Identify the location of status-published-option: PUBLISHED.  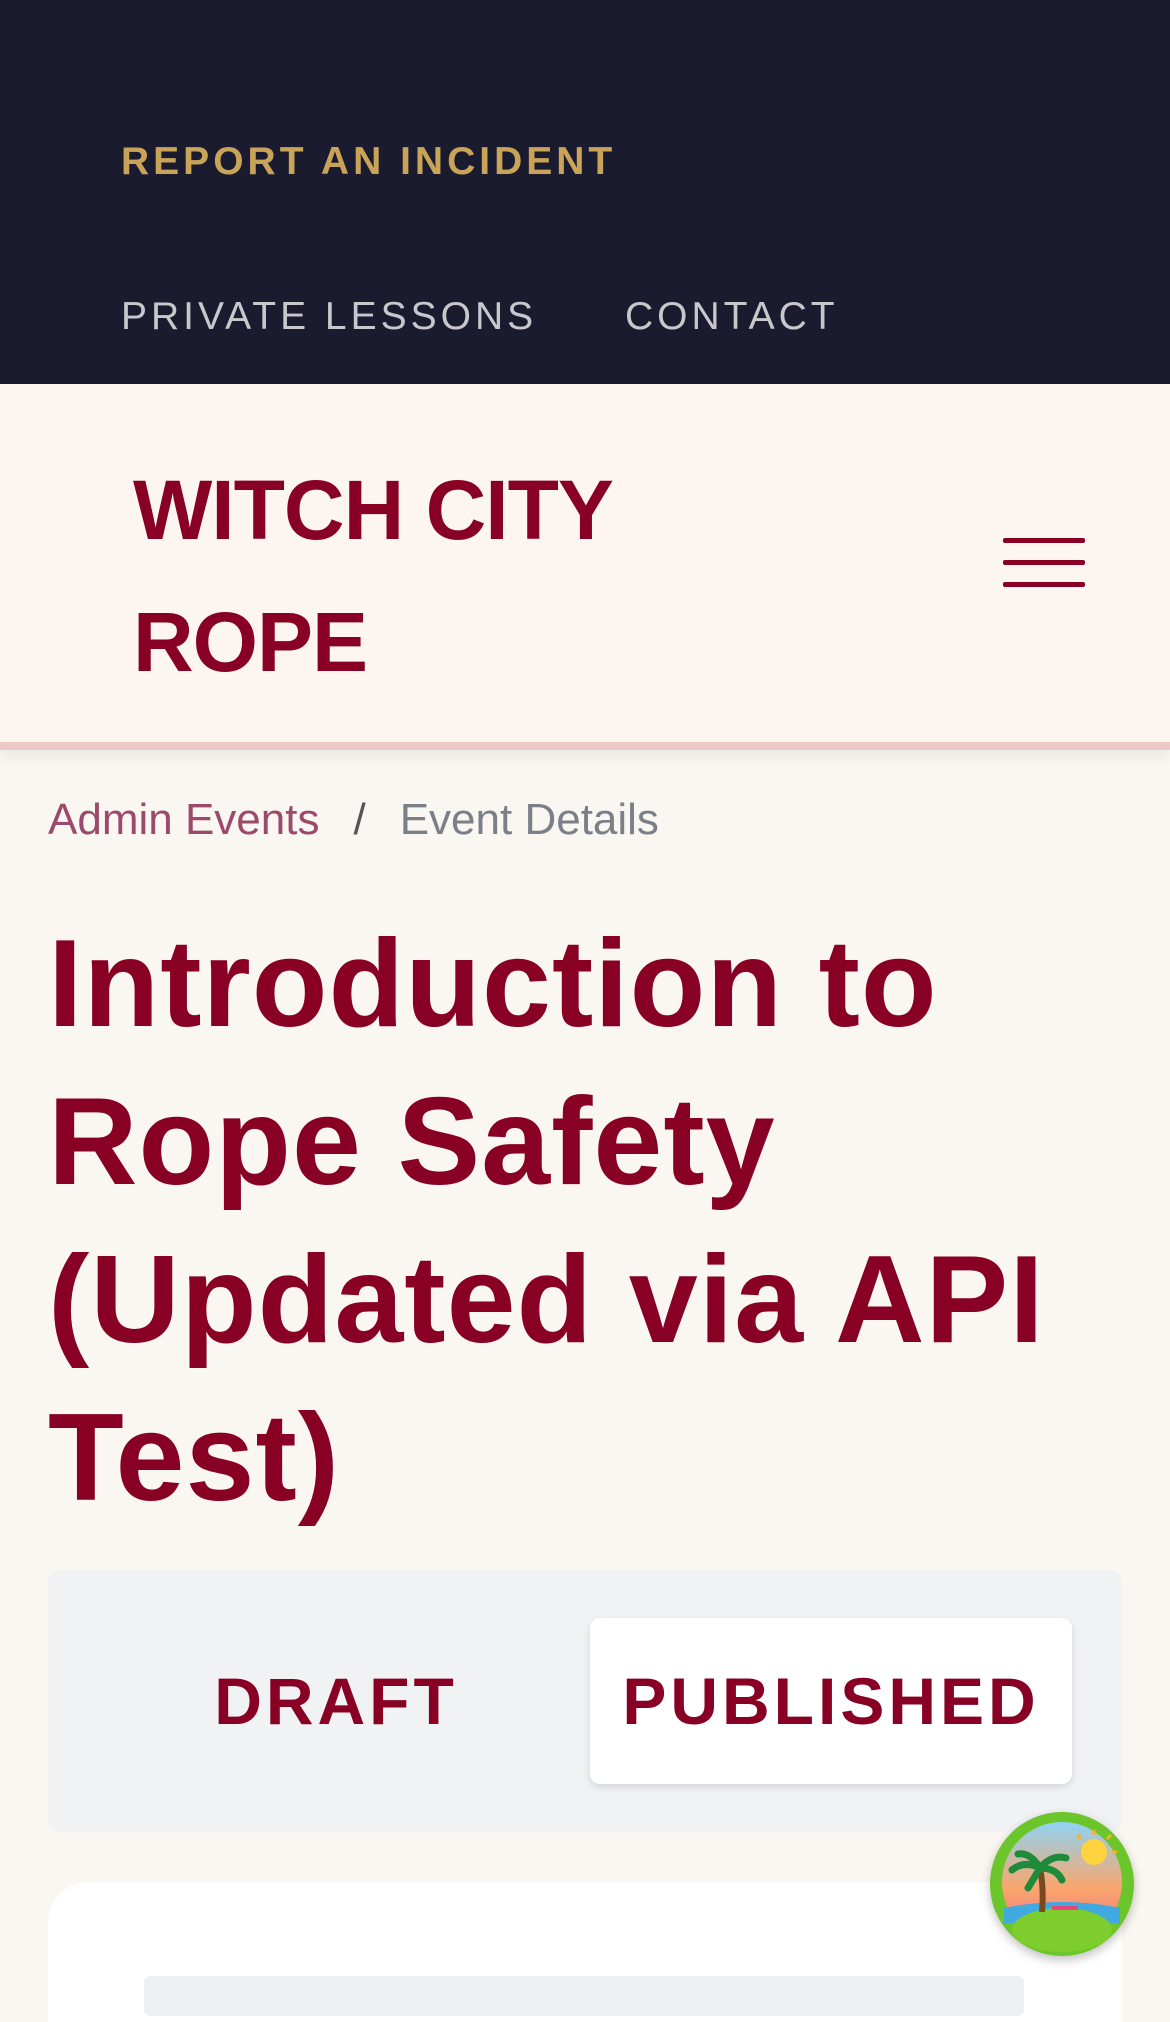
(831, 1701).